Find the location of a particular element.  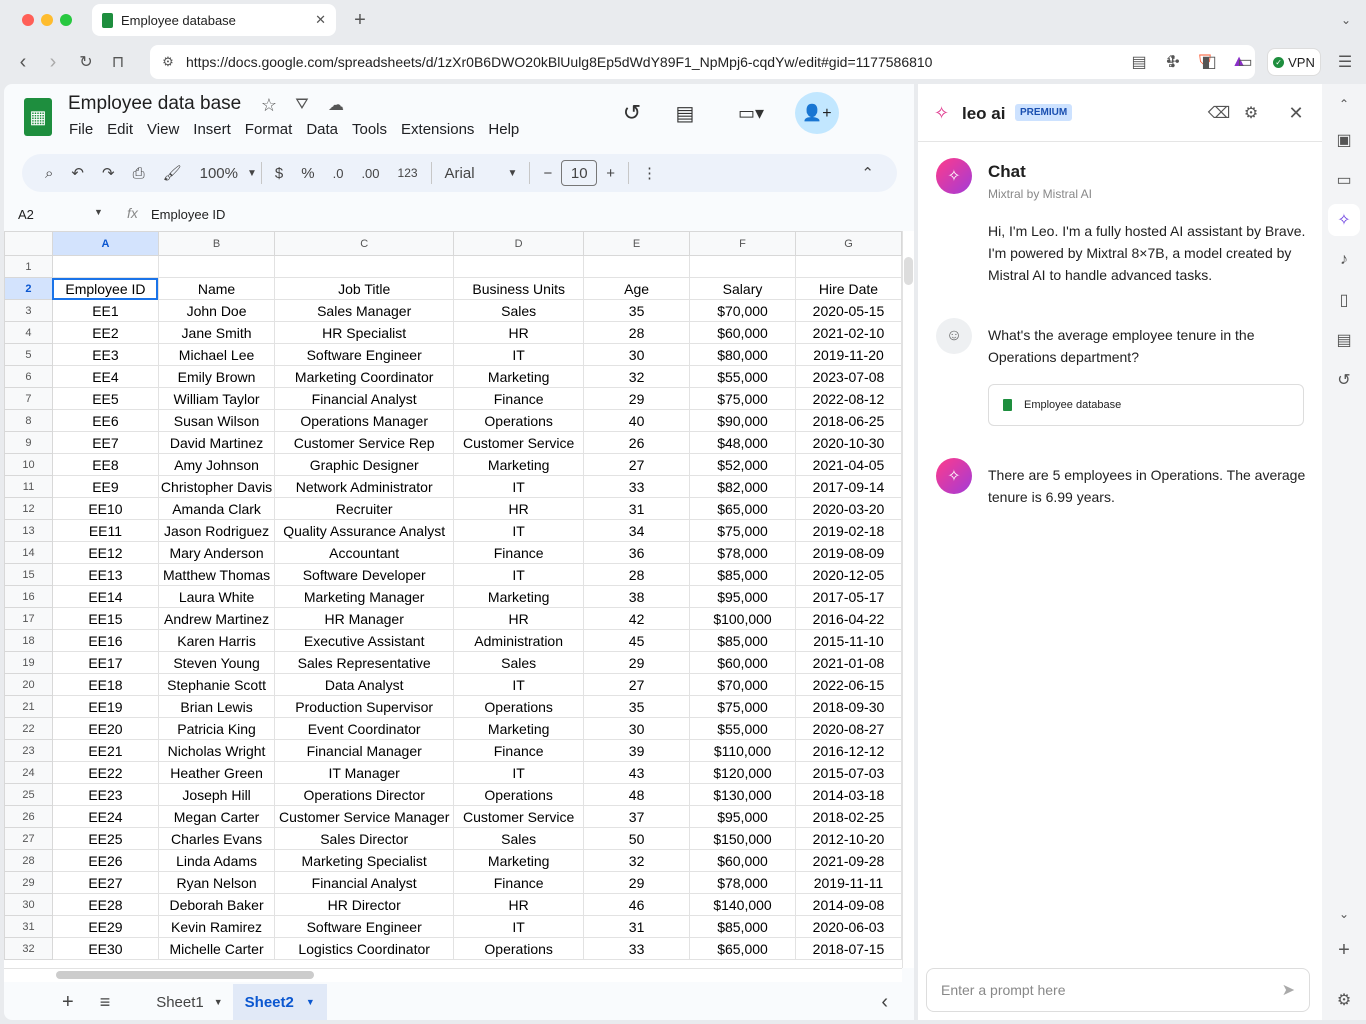

cell: Patricia King is located at coordinates (216, 728).